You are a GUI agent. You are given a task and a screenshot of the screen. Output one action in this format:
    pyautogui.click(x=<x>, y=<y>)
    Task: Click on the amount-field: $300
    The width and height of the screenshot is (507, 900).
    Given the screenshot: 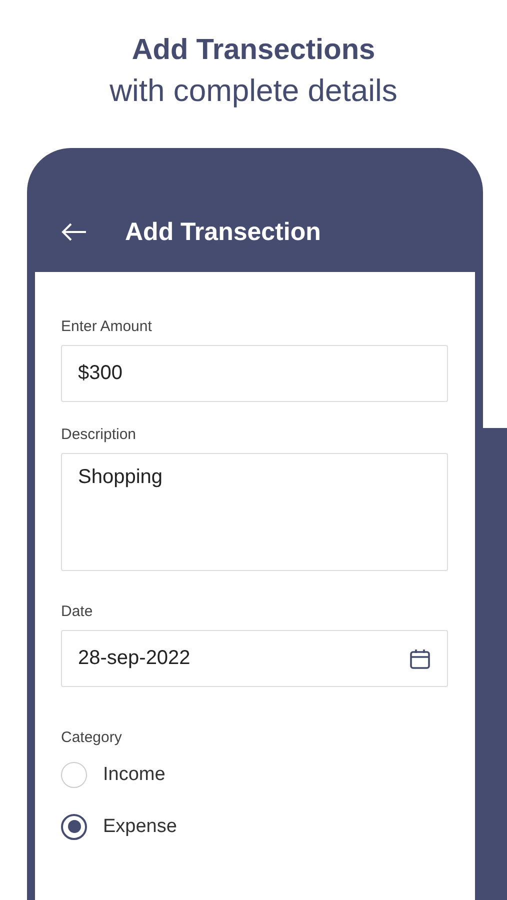 What is the action you would take?
    pyautogui.click(x=254, y=373)
    